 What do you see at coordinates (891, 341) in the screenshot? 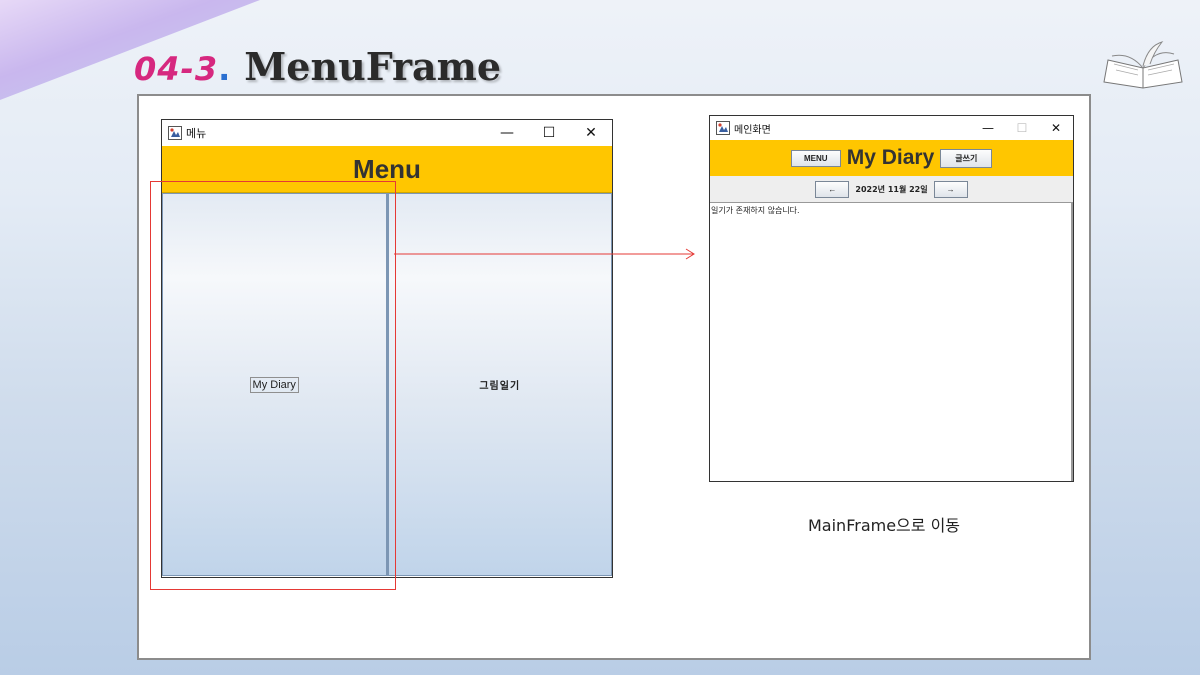
I see `diary-content-area: 일기가 존재하지 않습니다.` at bounding box center [891, 341].